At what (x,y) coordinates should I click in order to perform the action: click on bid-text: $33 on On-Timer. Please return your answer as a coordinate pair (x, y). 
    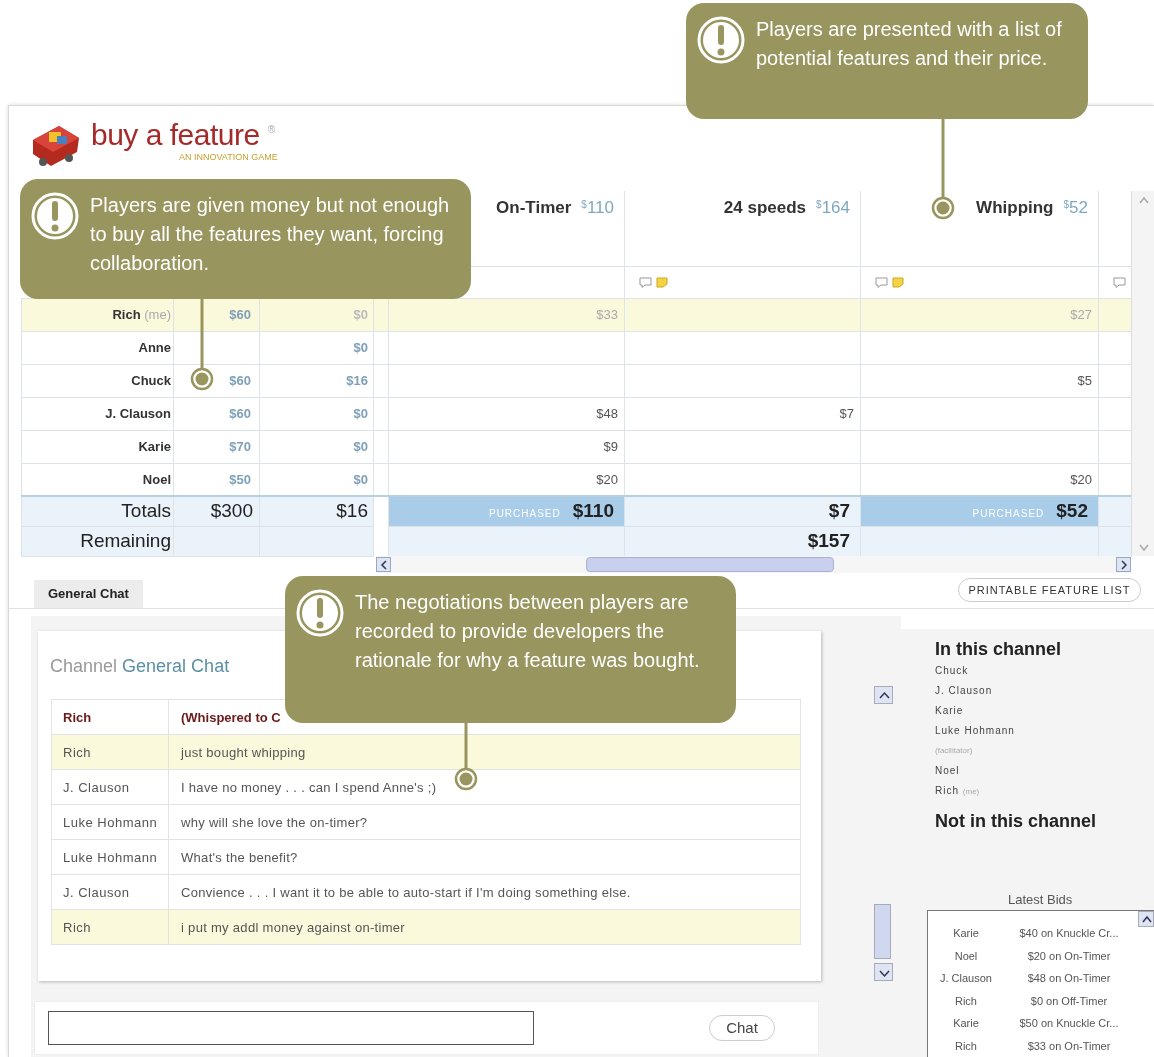
    Looking at the image, I should click on (1069, 1045).